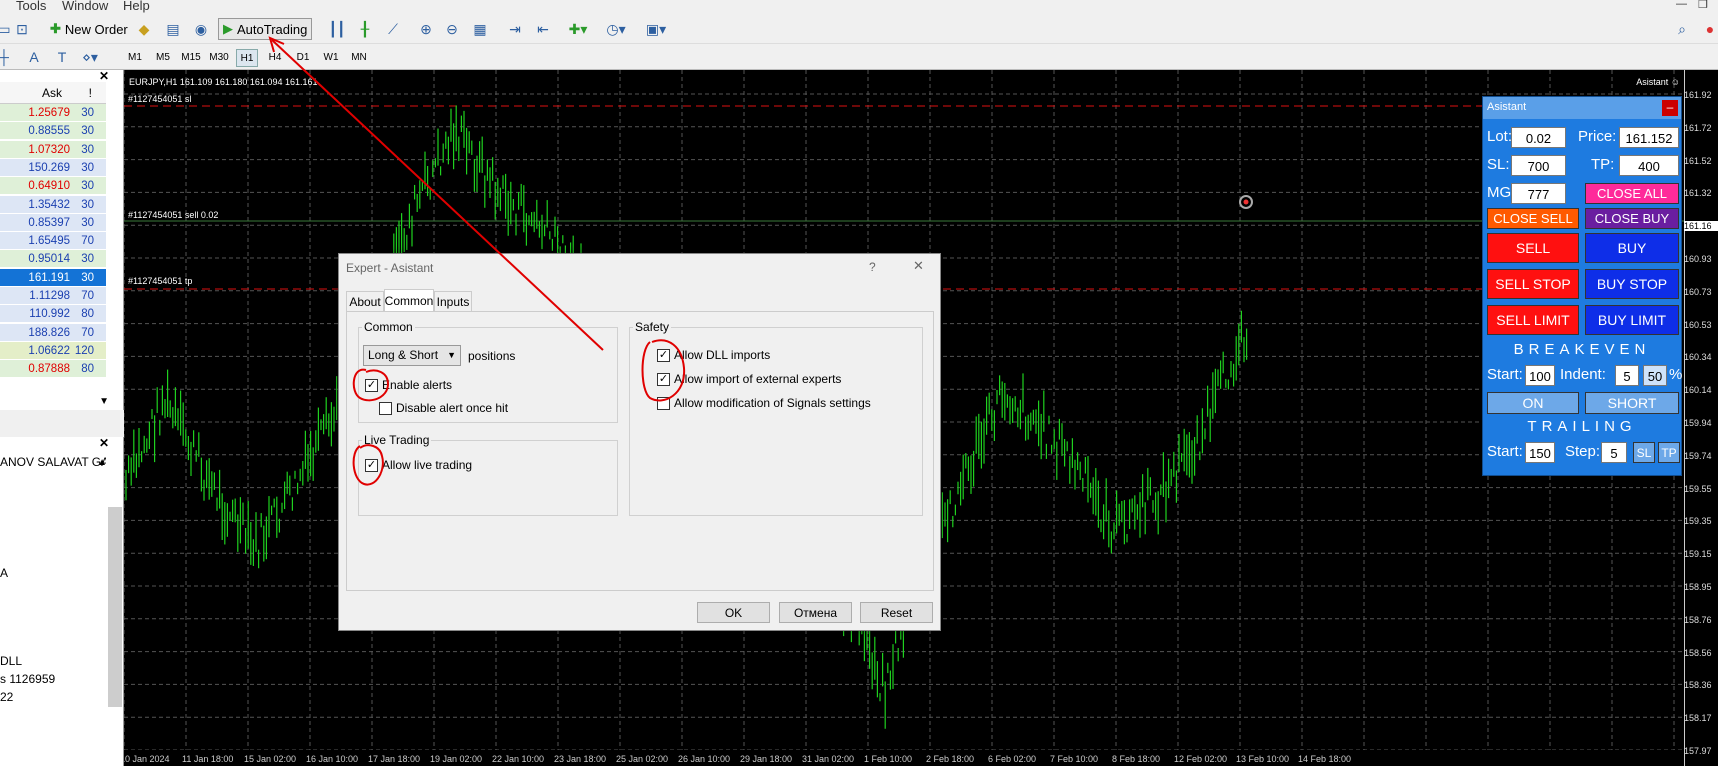  I want to click on breakeven-short-button: SHORT, so click(1632, 403).